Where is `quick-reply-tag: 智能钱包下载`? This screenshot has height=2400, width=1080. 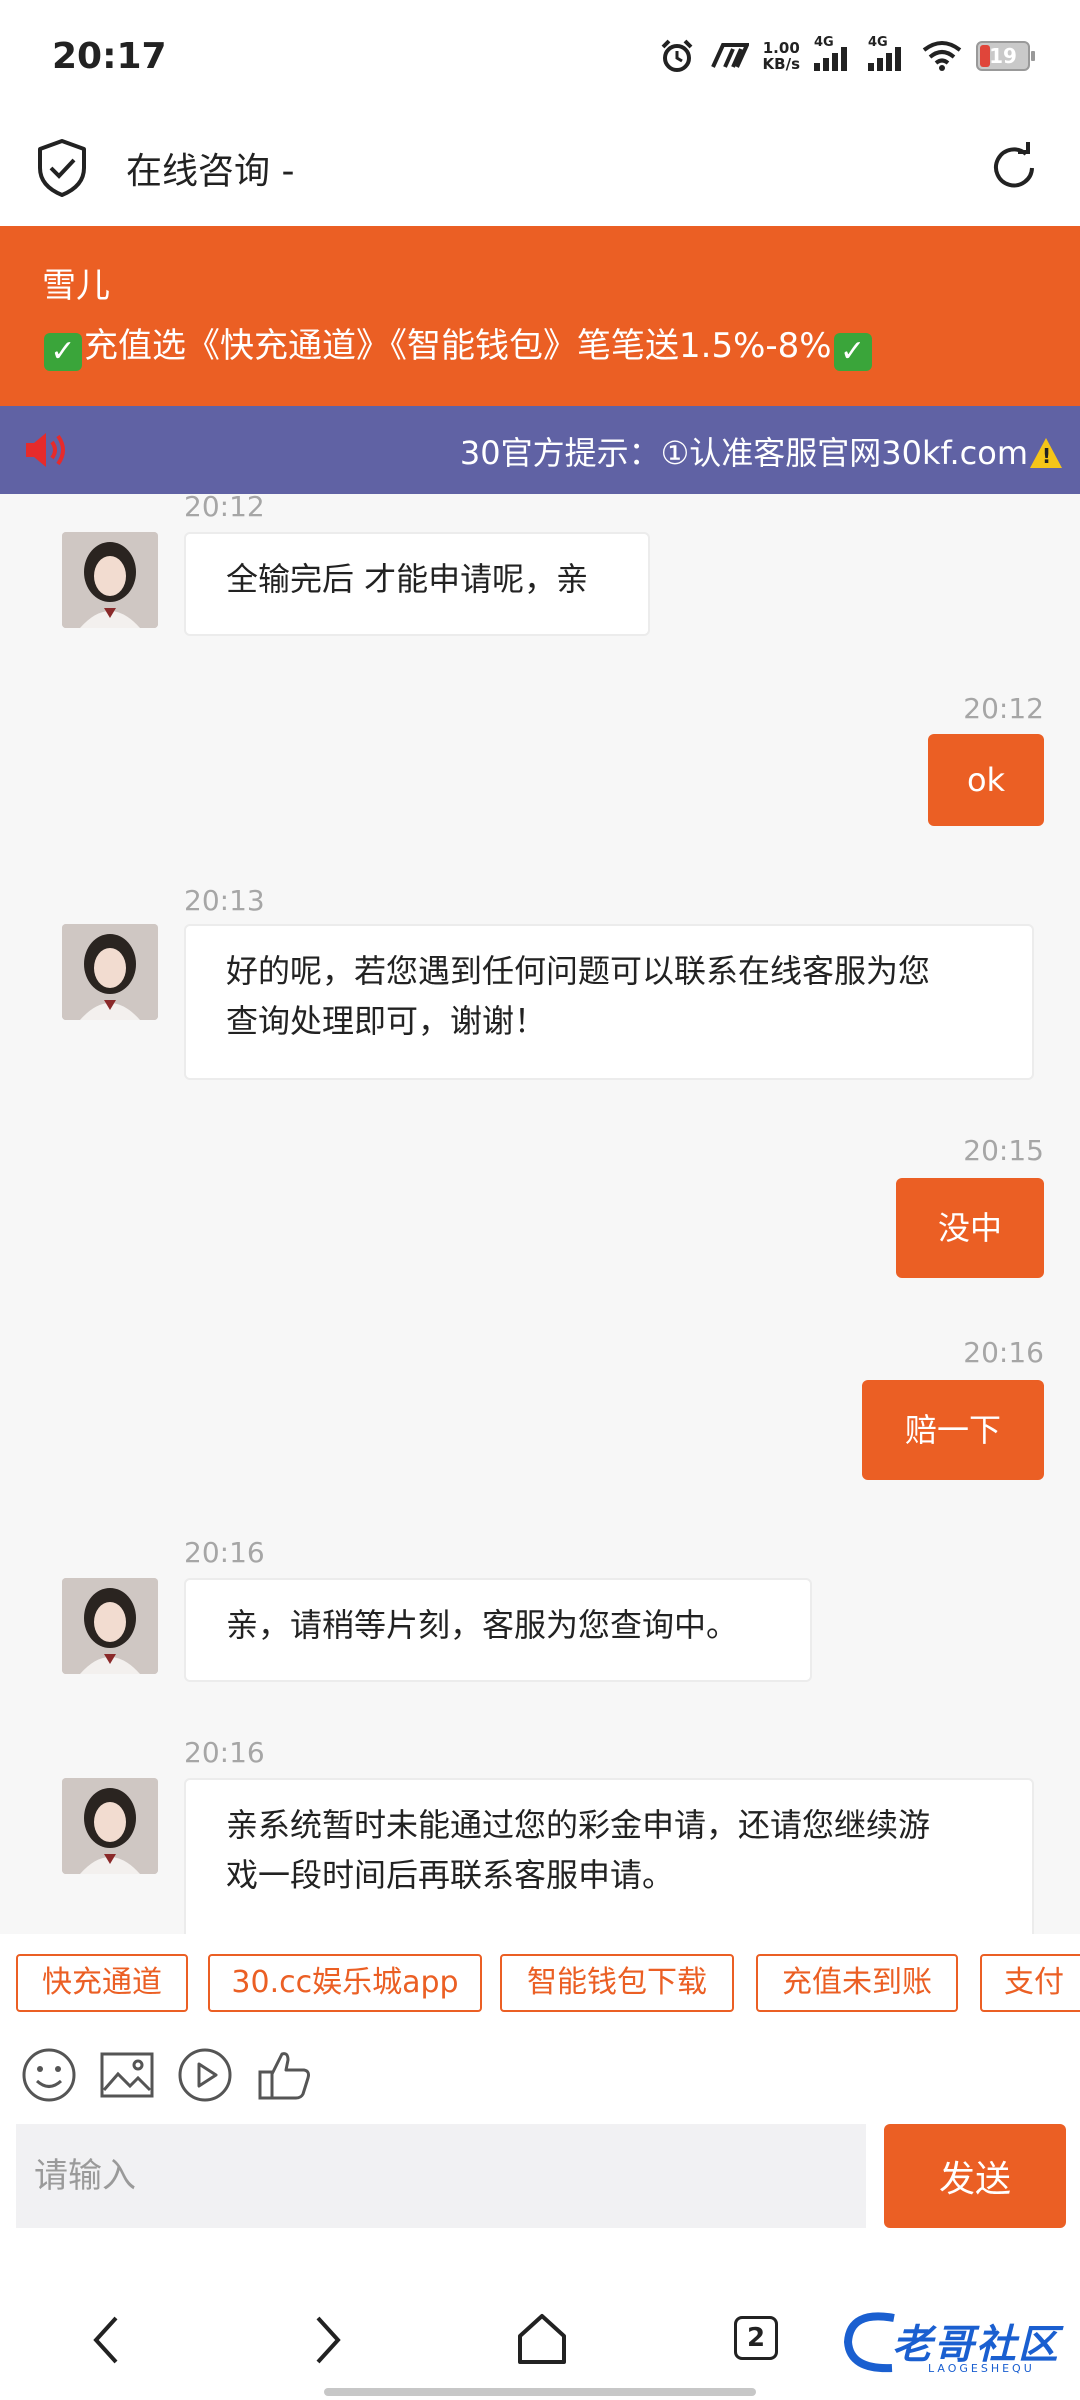 quick-reply-tag: 智能钱包下载 is located at coordinates (617, 1983).